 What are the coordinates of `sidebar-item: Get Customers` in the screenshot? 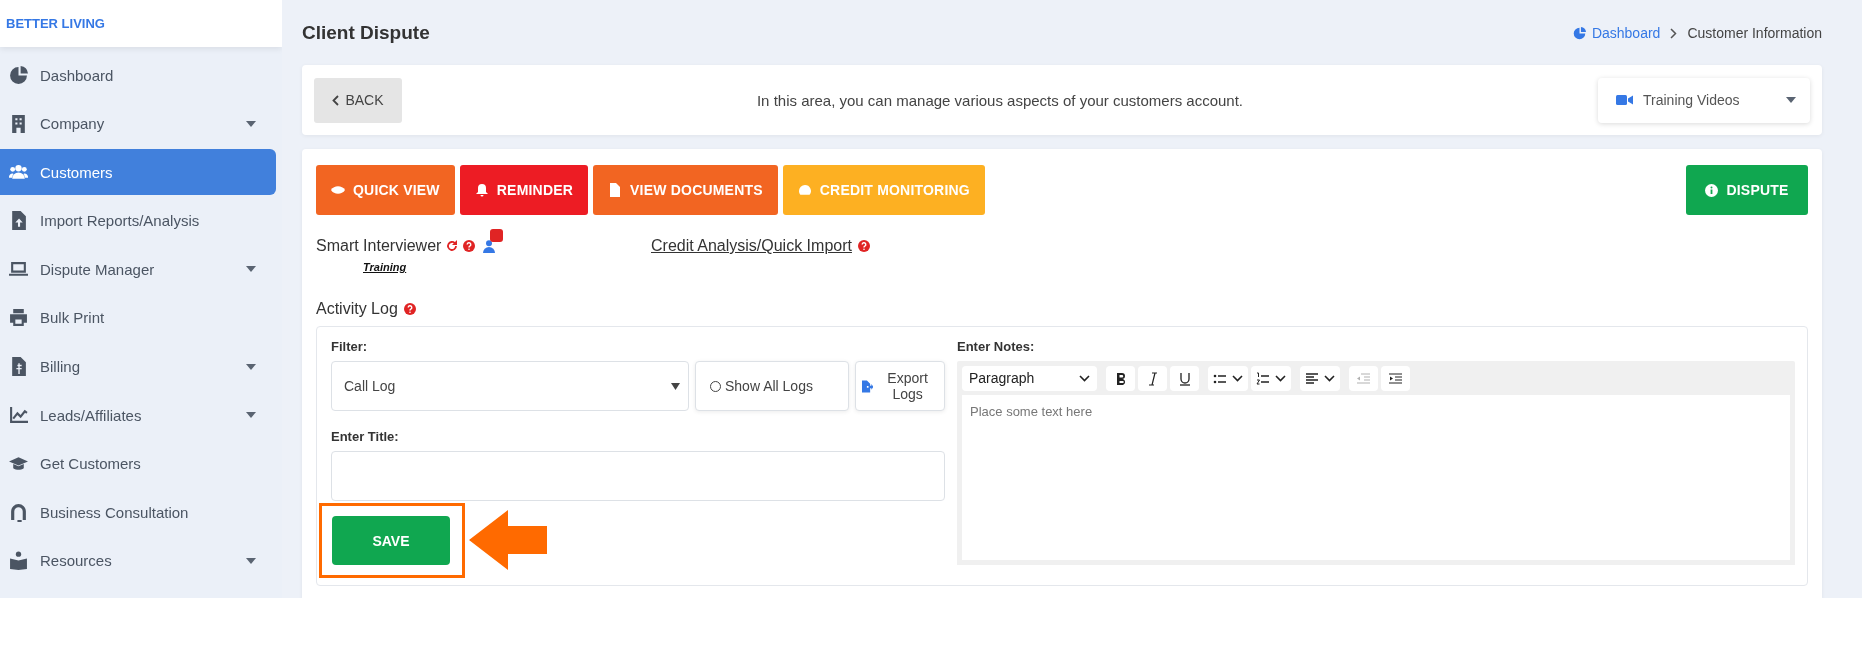 It's located at (138, 463).